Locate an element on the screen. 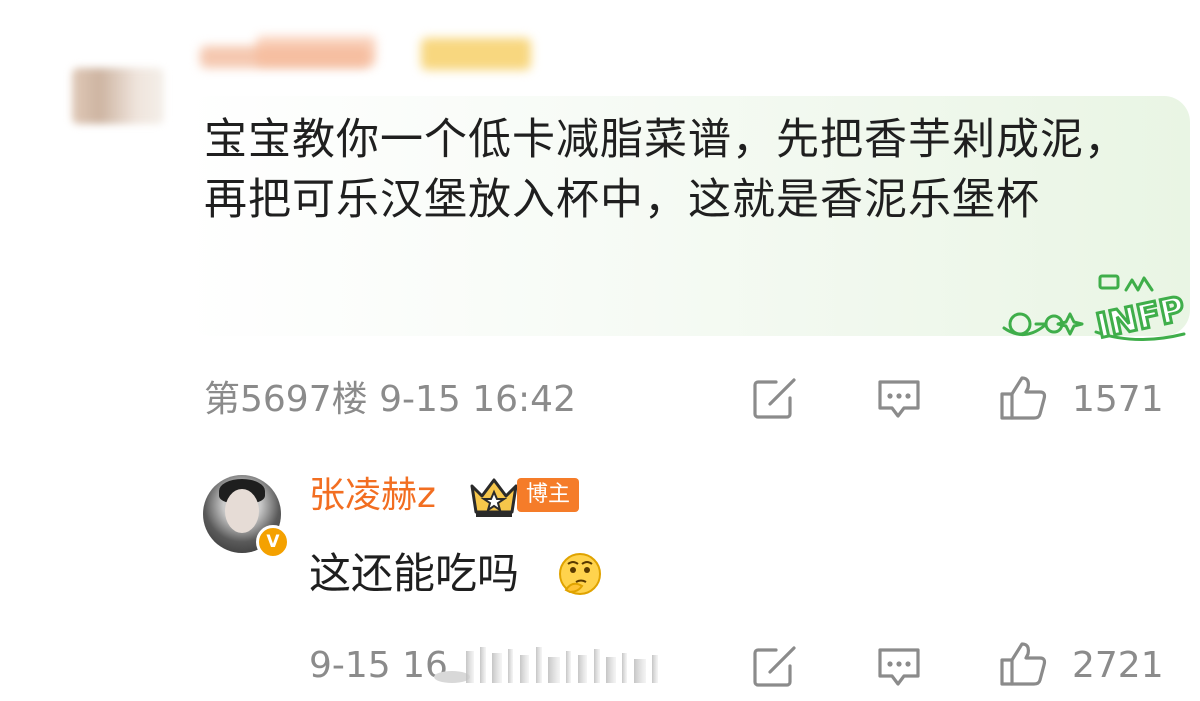  infp-label: INFP is located at coordinates (1139, 318).